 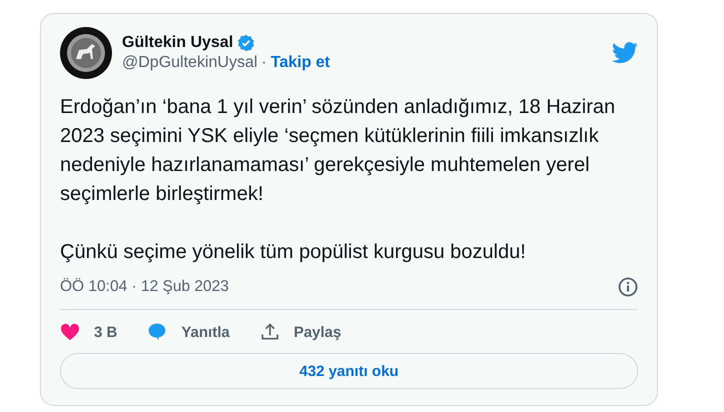 I want to click on tweet-text: Çünkü seçime yönelik tüm popülist kurgusu bozuldu!, so click(x=293, y=252).